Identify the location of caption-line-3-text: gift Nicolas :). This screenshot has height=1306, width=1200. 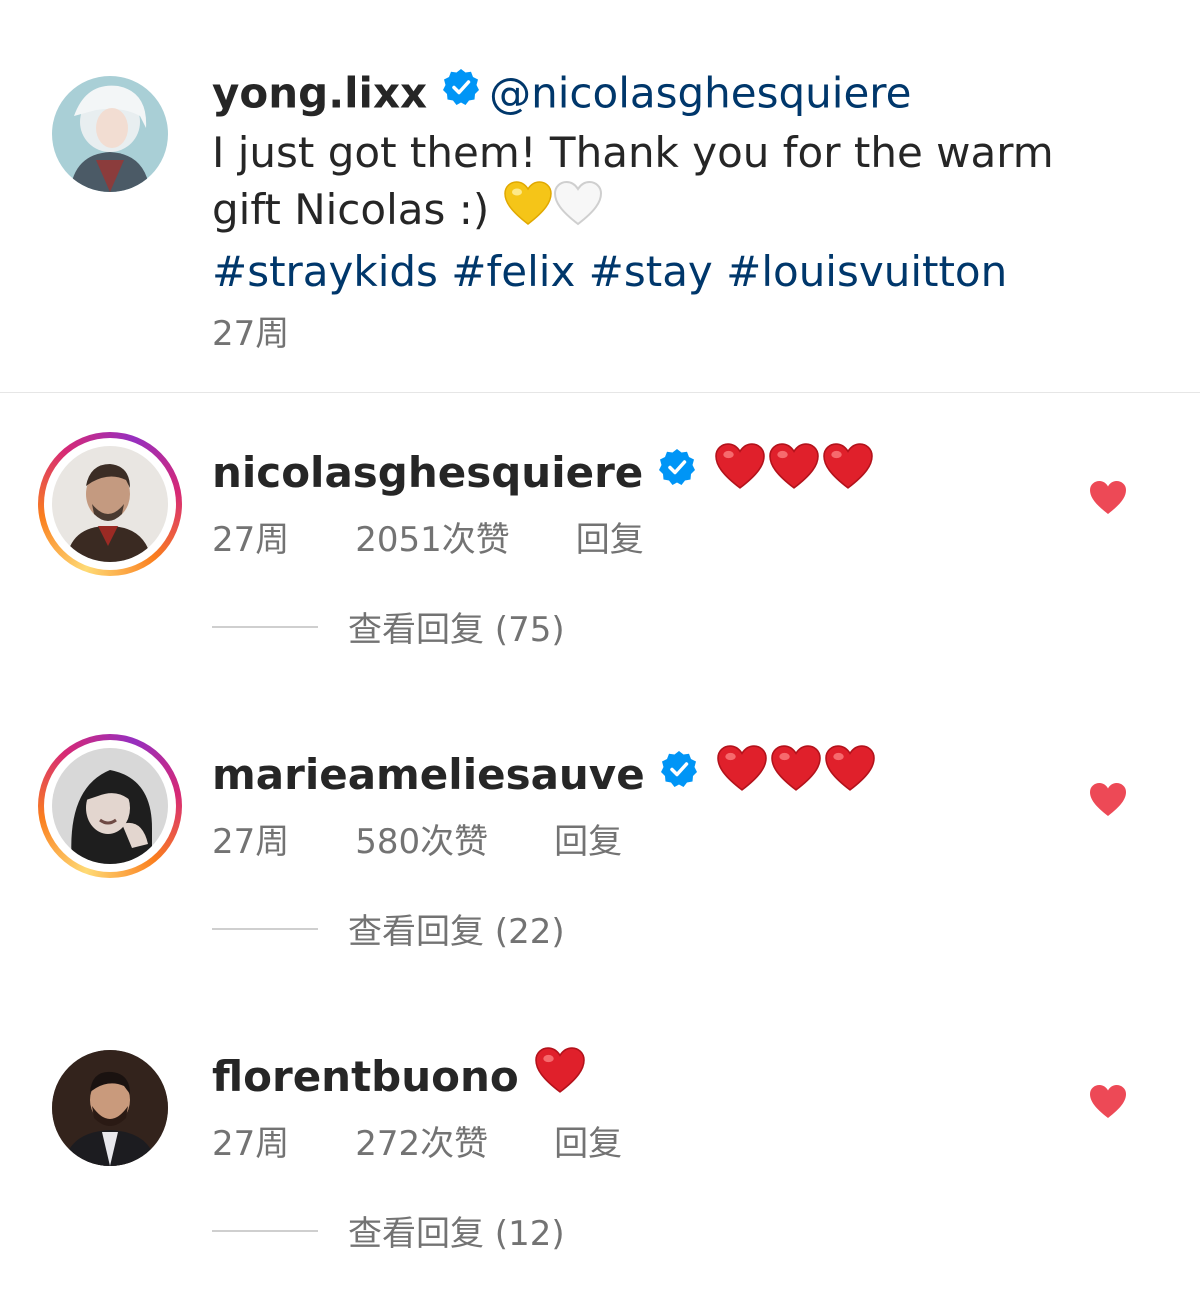
(351, 209).